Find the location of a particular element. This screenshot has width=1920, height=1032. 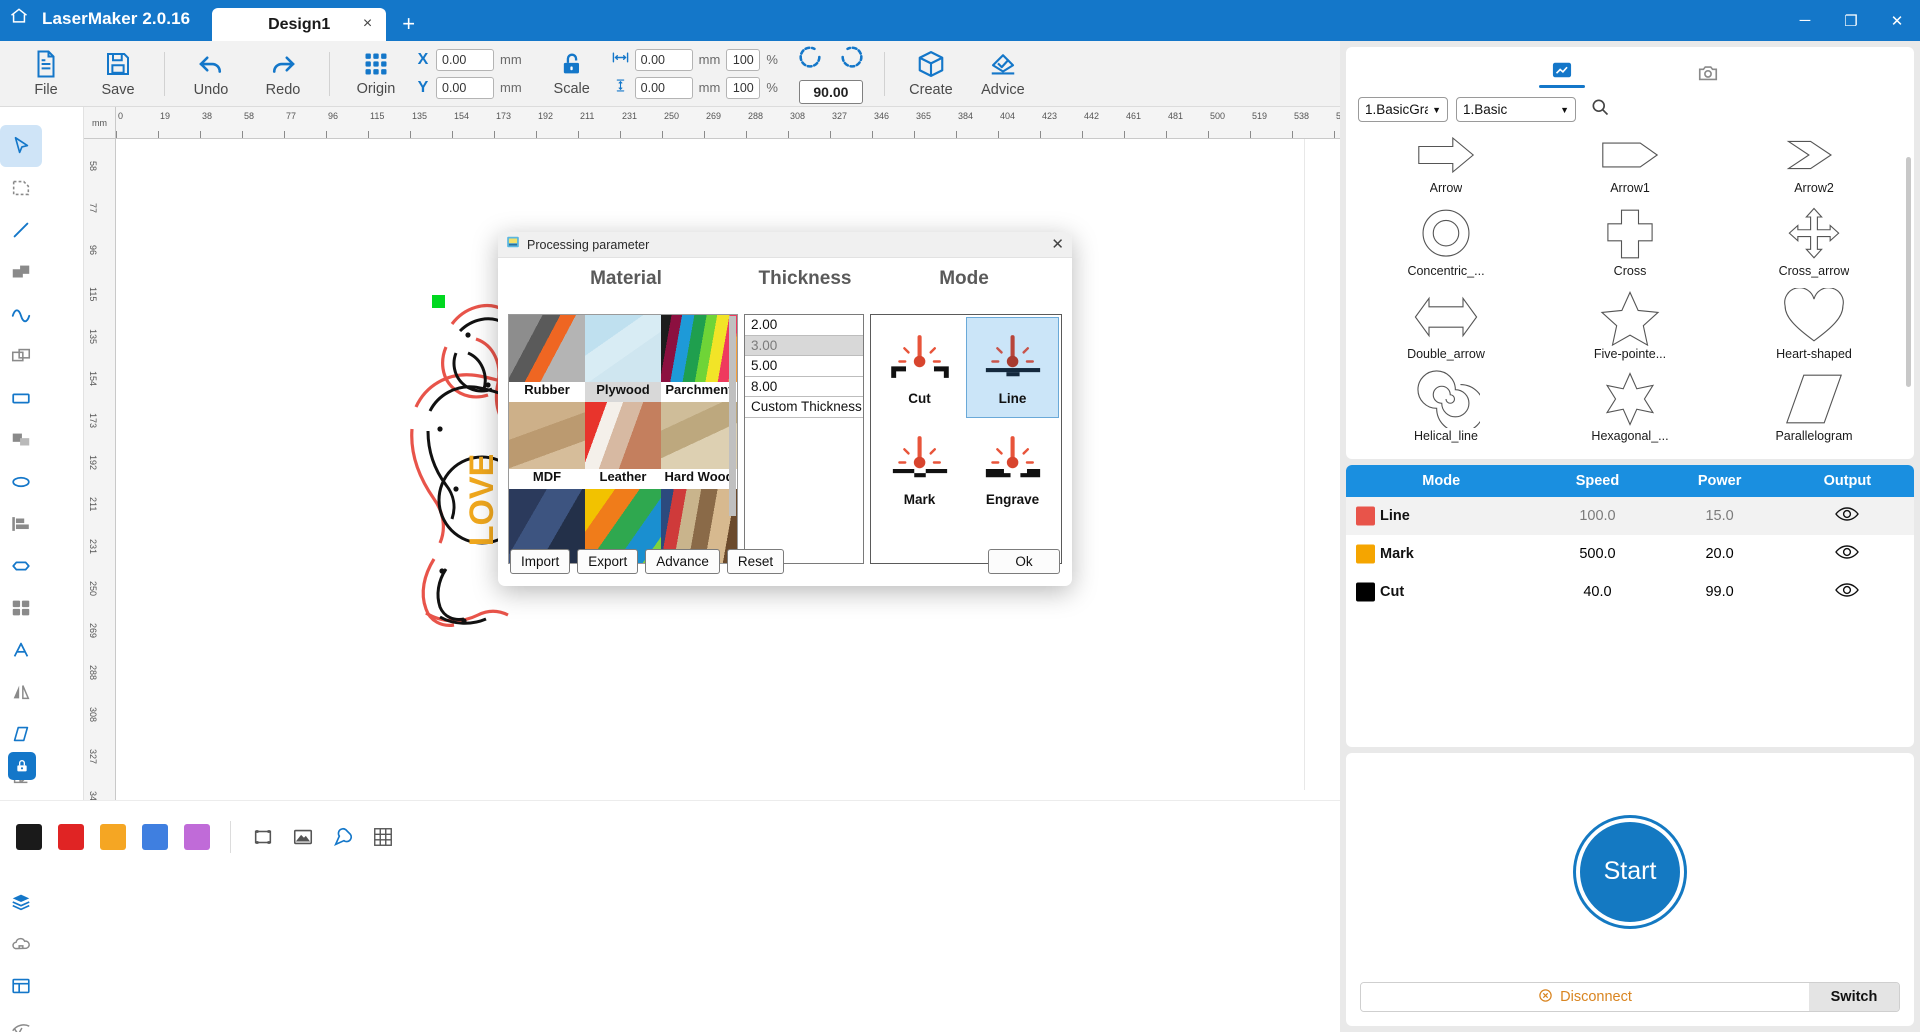

text-icon is located at coordinates (21, 650).